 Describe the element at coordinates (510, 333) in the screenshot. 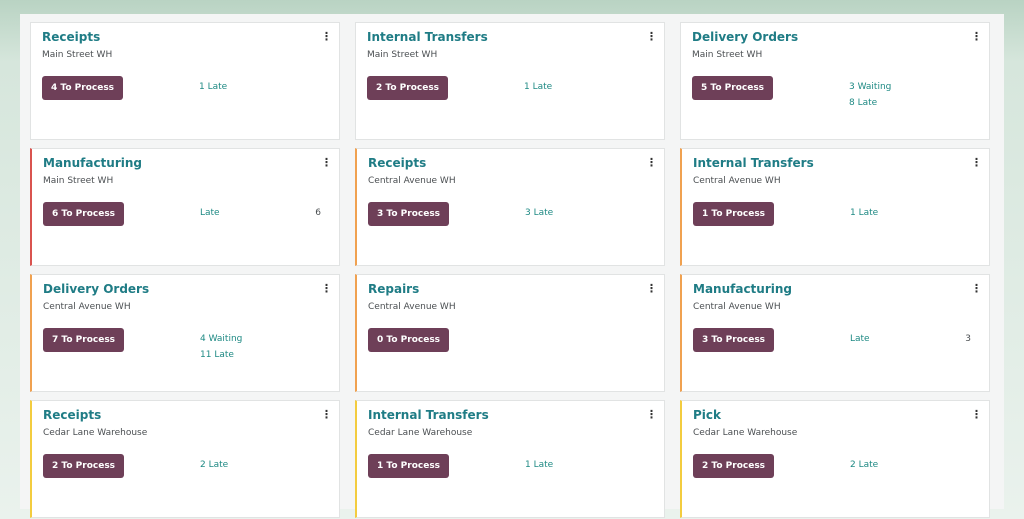

I see `operation-card-repairs-central: Repairs Central Avenue WH ⋮ 0 To Process` at that location.